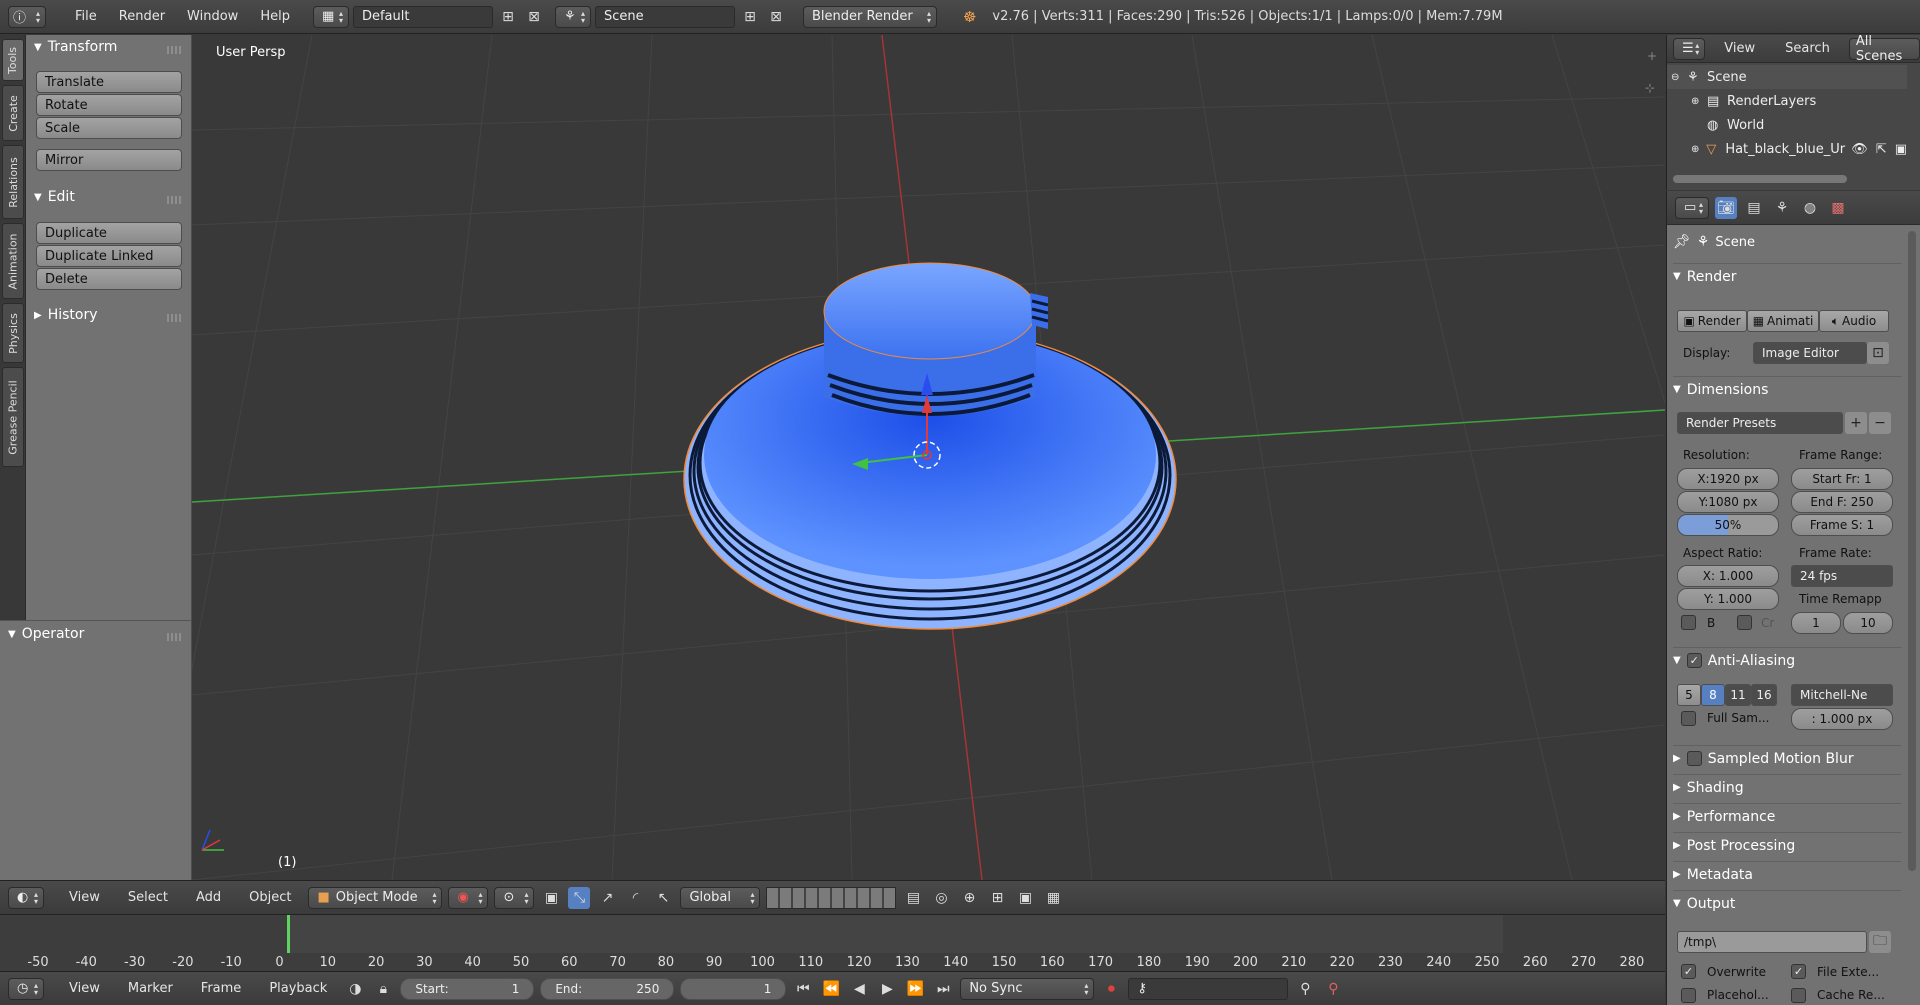 The height and width of the screenshot is (1005, 1920). I want to click on properties-scrollbar, so click(1912, 551).